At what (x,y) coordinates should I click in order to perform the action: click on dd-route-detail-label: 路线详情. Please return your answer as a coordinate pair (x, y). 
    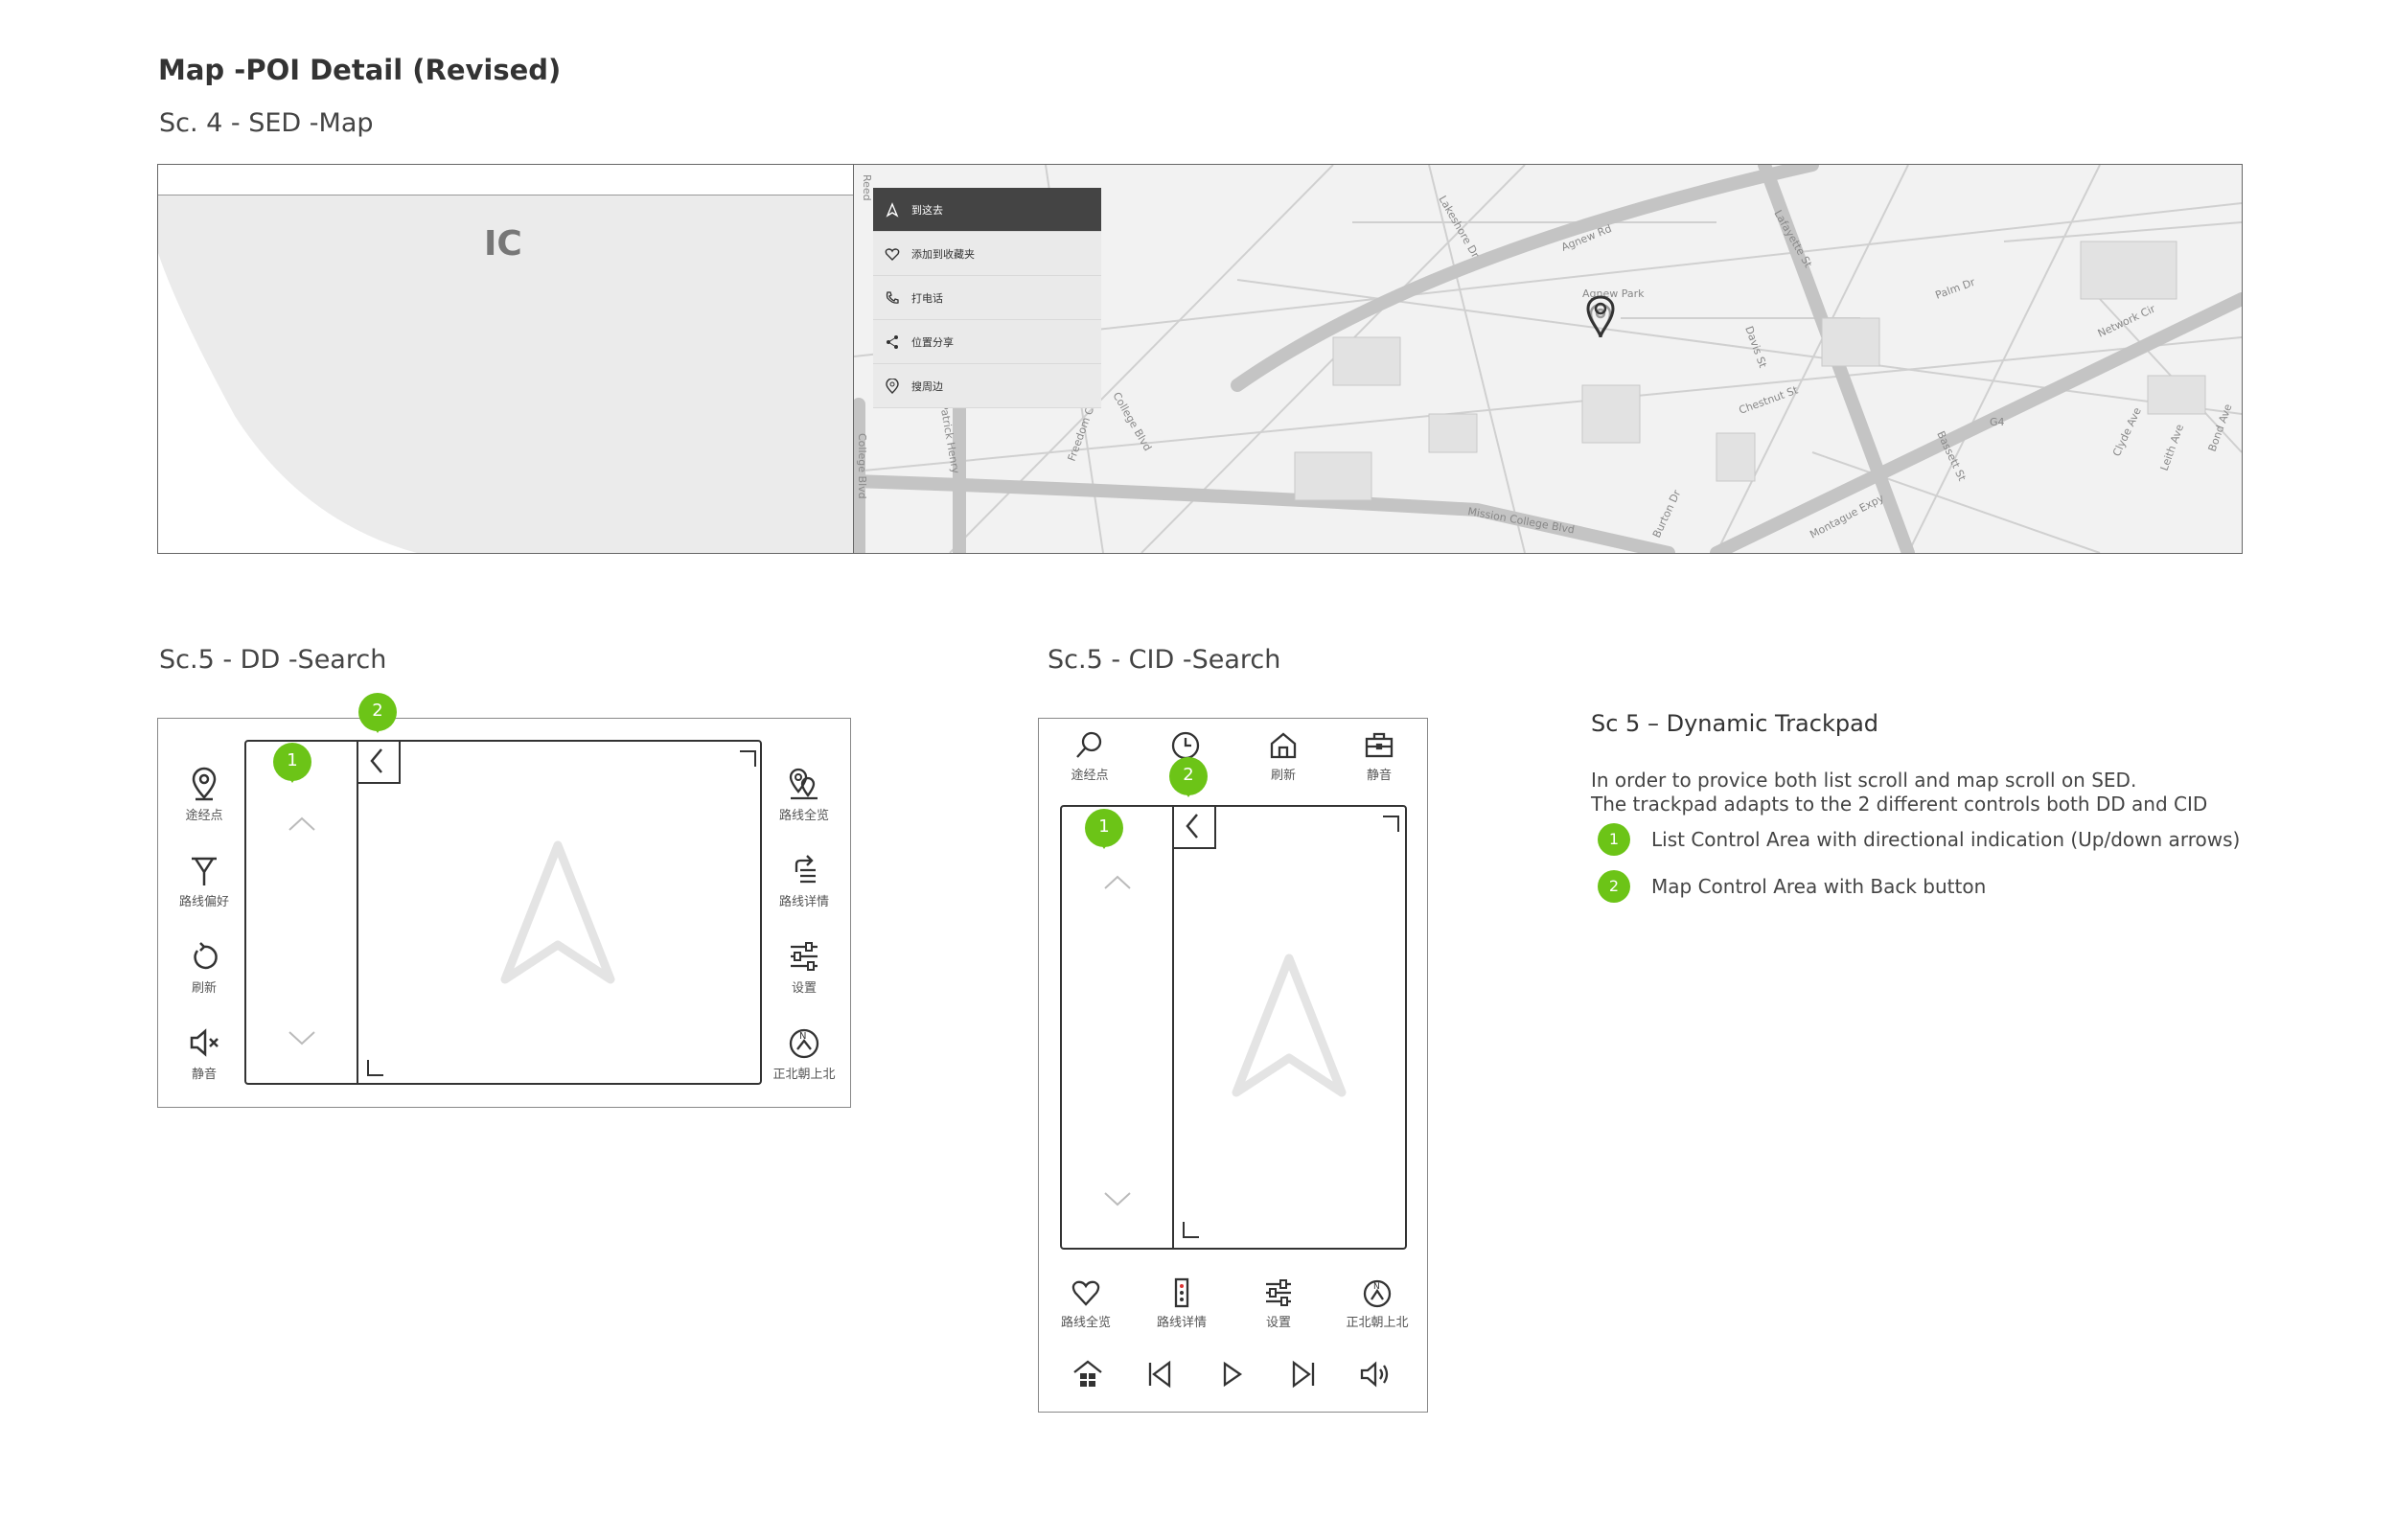
    Looking at the image, I should click on (803, 902).